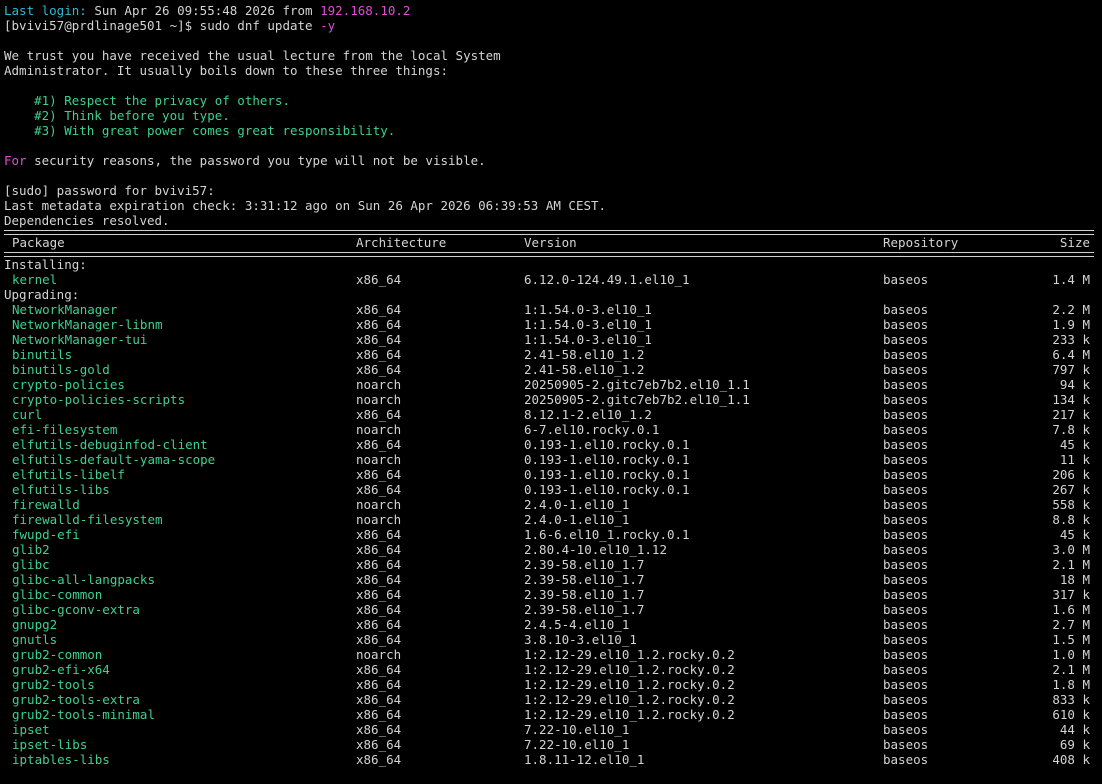 This screenshot has width=1102, height=784. What do you see at coordinates (551, 624) in the screenshot?
I see `package-row: gnupg2 x86_64 2.4.5-4.el10_1 baseos 2.7 M` at bounding box center [551, 624].